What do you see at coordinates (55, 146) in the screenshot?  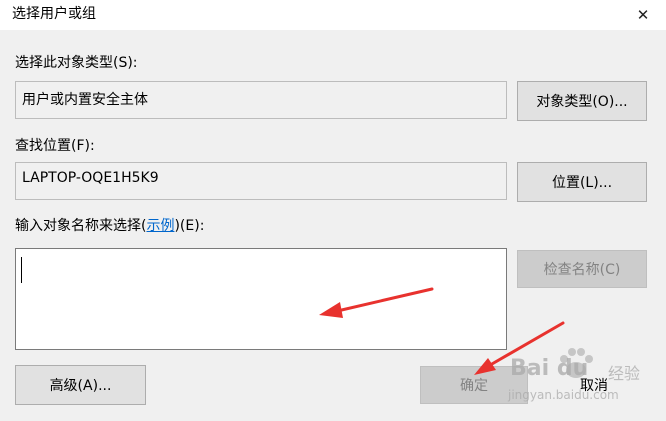 I see `location-label: 查找位置(F):` at bounding box center [55, 146].